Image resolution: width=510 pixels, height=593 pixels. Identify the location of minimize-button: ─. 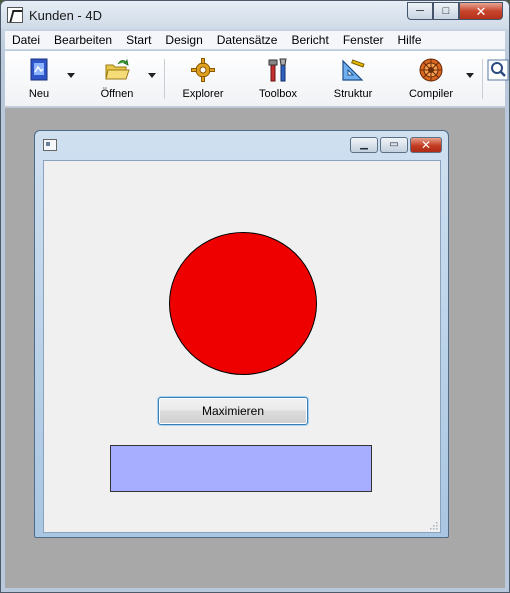
(420, 11).